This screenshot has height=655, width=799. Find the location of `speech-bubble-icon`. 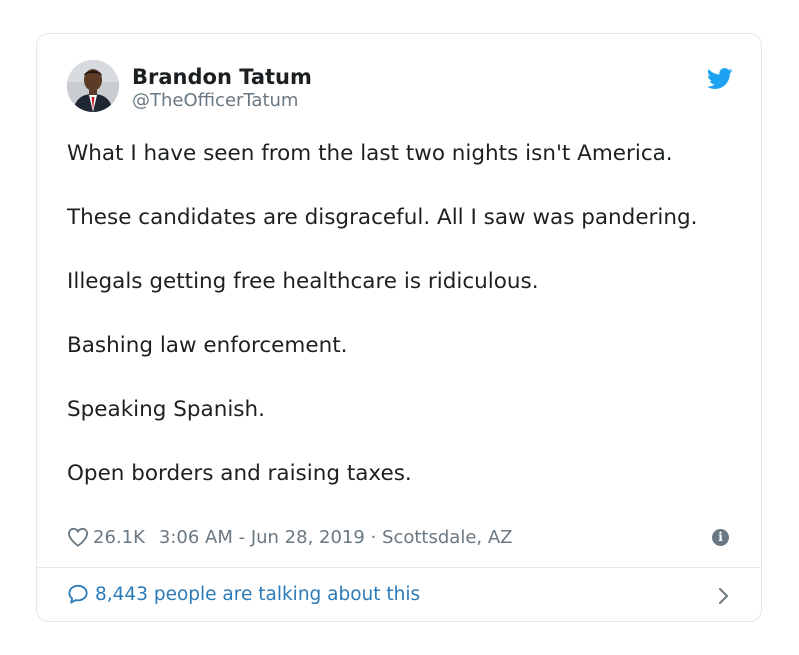

speech-bubble-icon is located at coordinates (78, 594).